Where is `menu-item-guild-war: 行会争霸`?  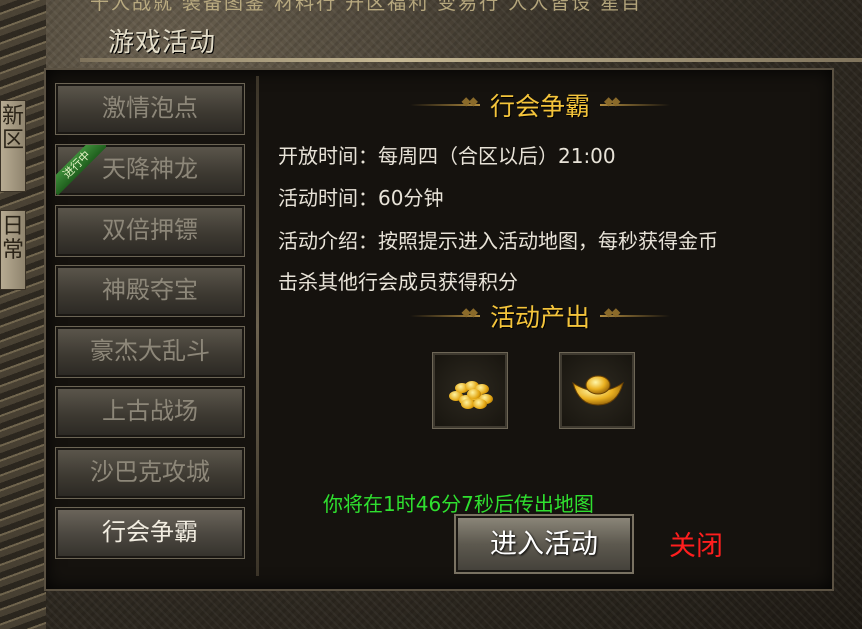
menu-item-guild-war: 行会争霸 is located at coordinates (150, 533).